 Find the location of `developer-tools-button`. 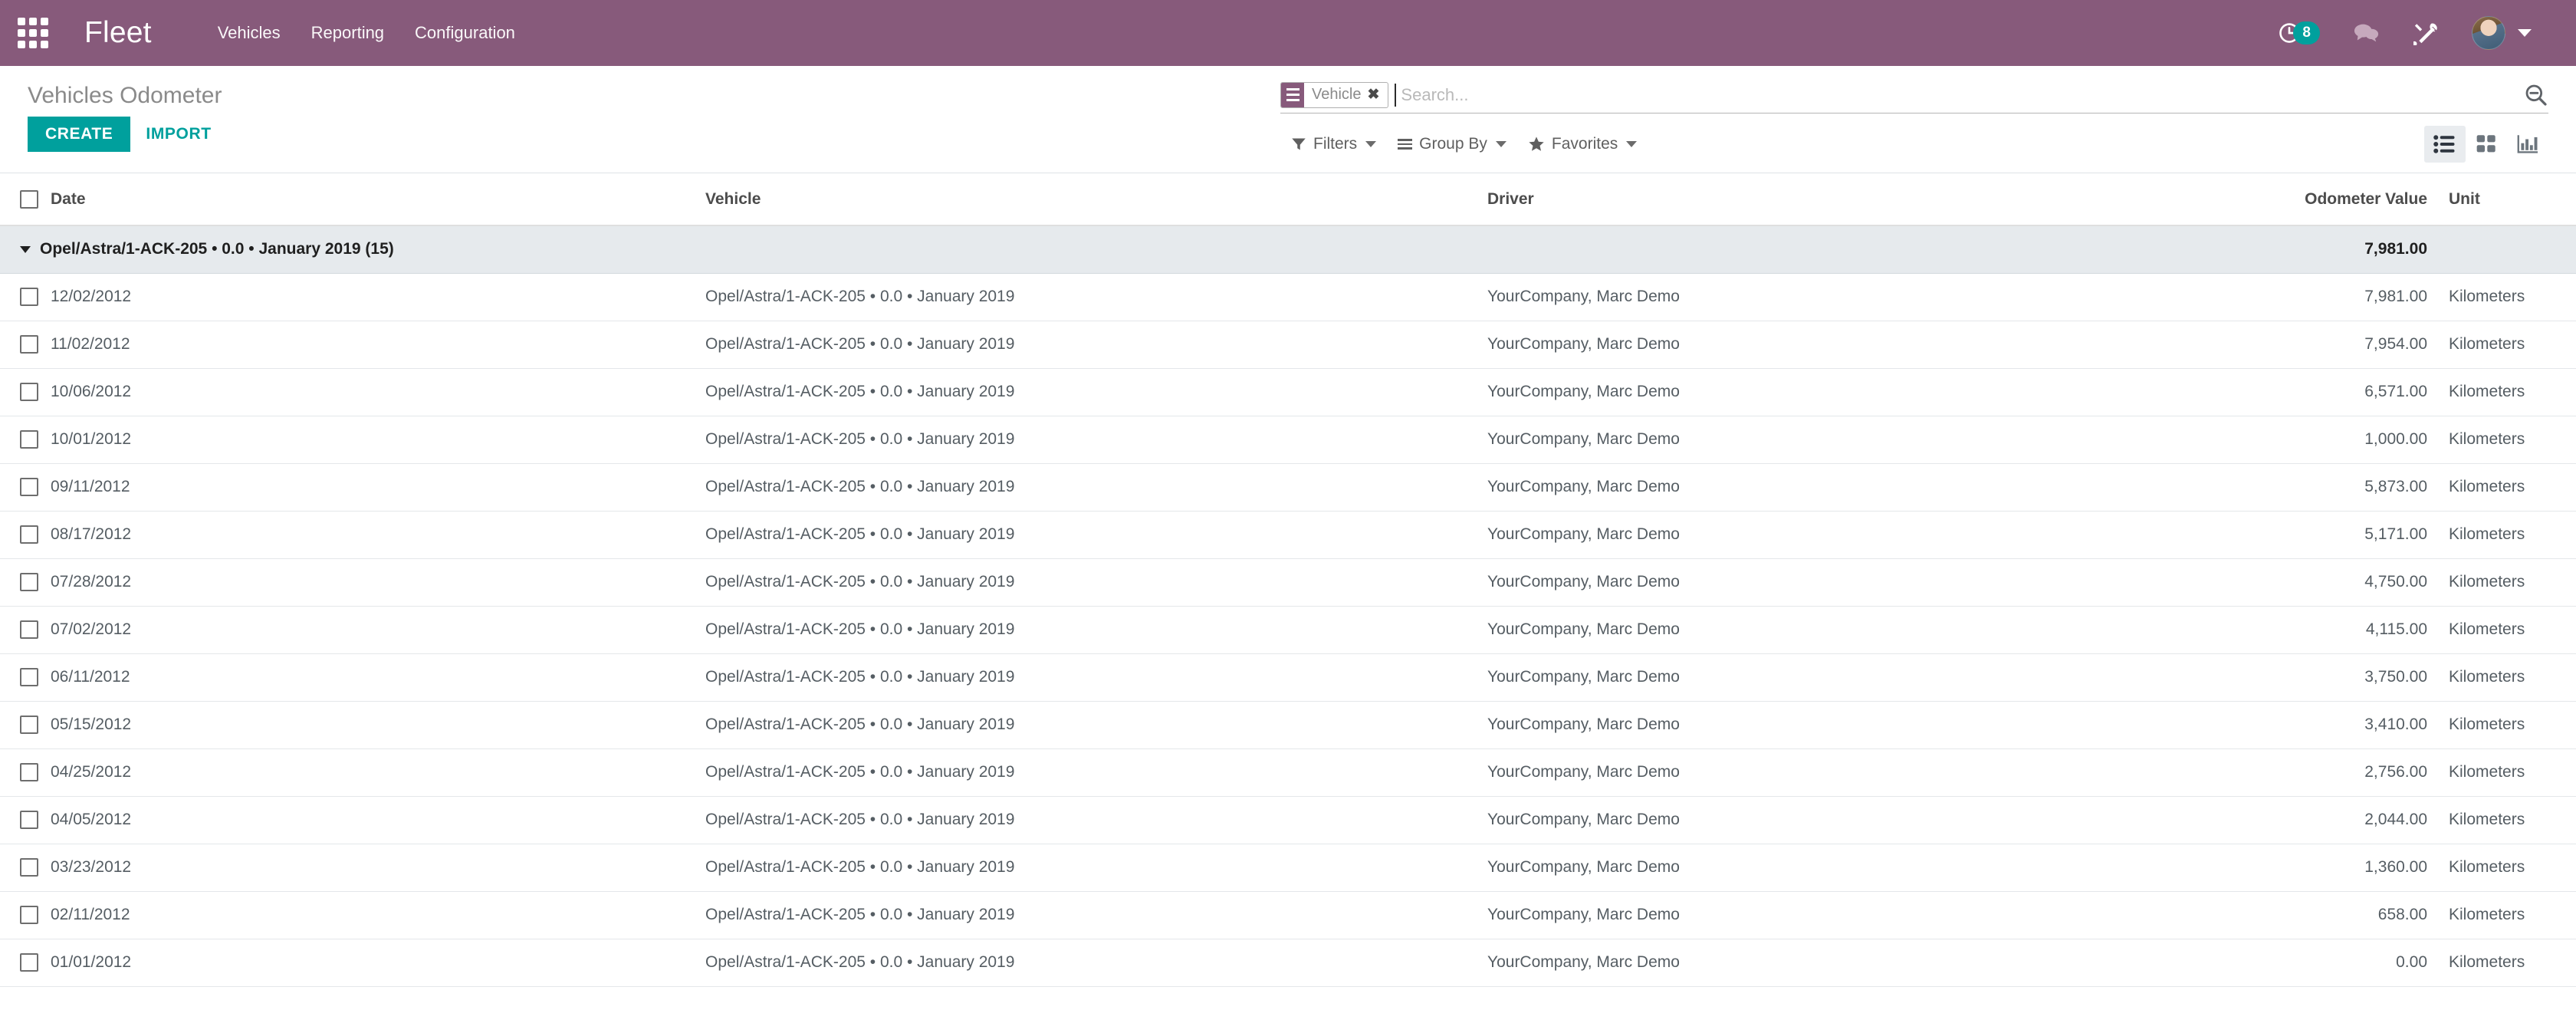

developer-tools-button is located at coordinates (2426, 33).